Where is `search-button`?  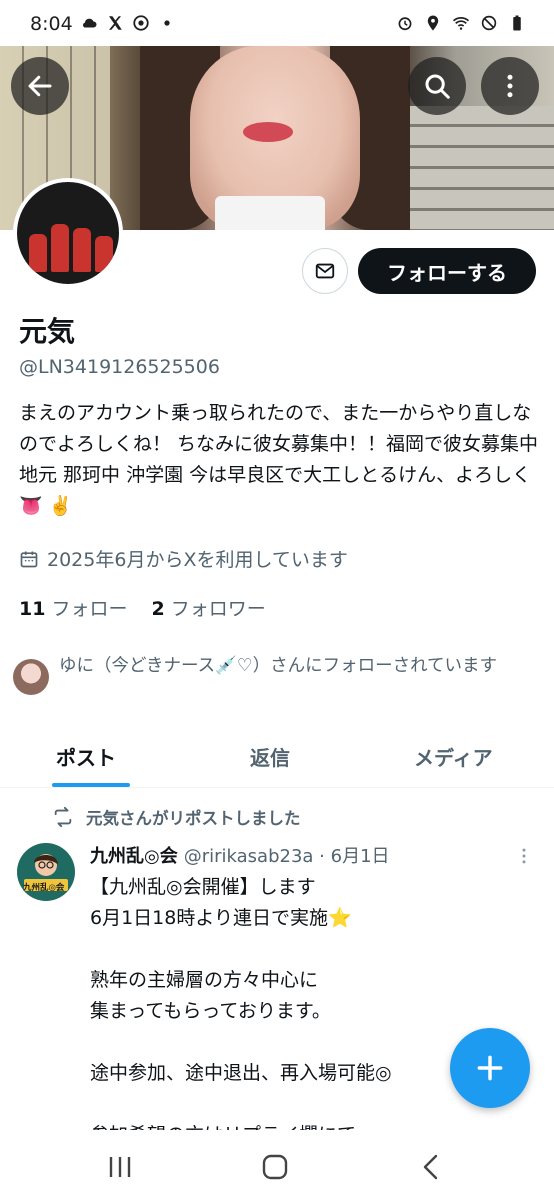
search-button is located at coordinates (437, 86).